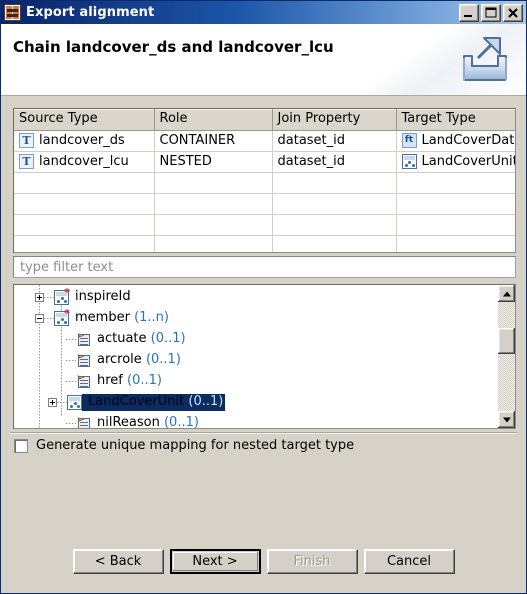  Describe the element at coordinates (255, 339) in the screenshot. I see `tree-item-actuate: ➢ actuate (0..1)` at that location.